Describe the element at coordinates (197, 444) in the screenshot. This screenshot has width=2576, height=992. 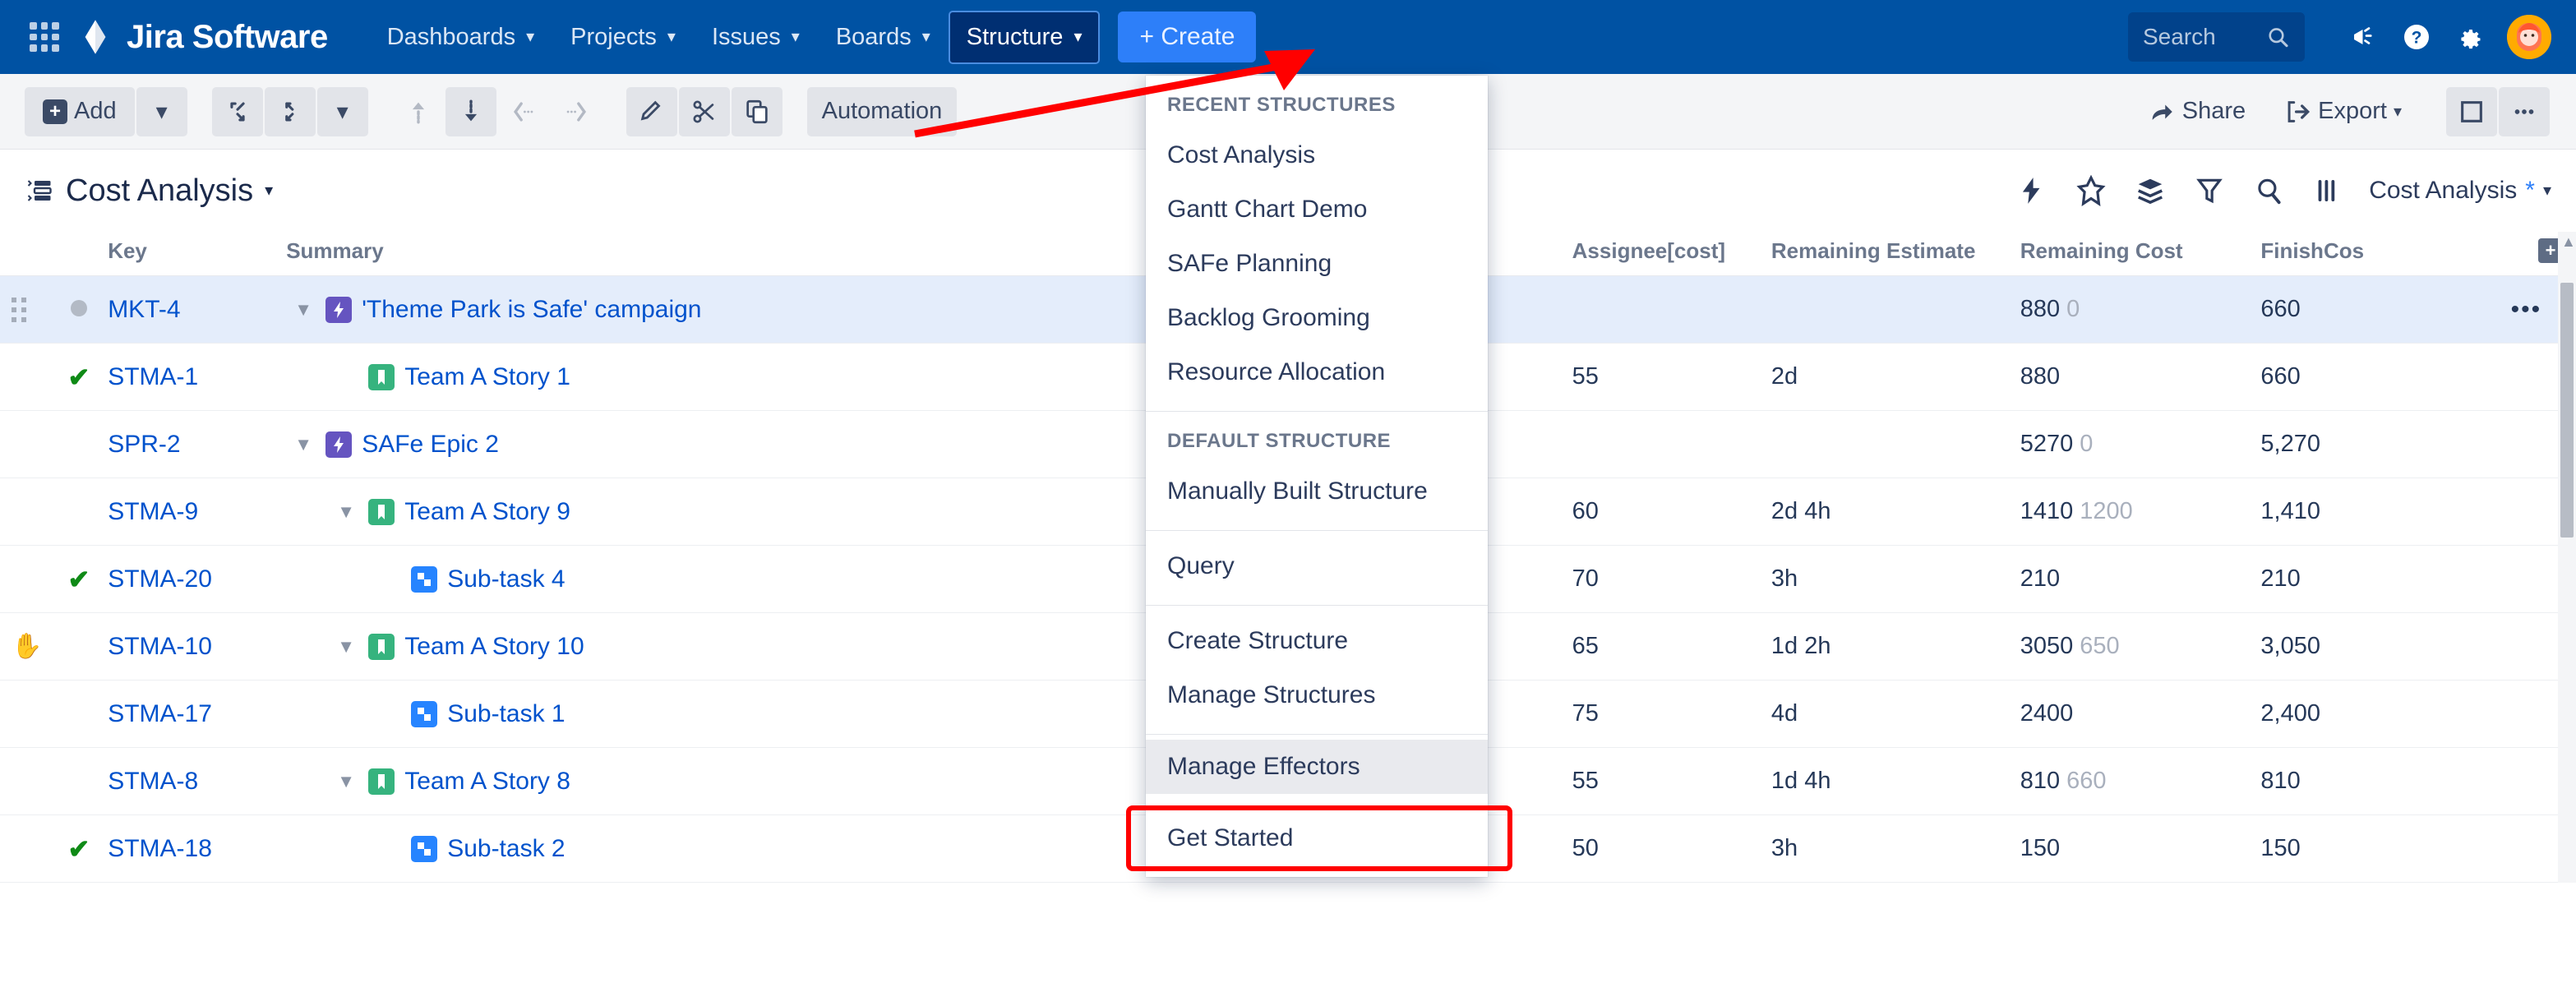
I see `row-key: SPR-2` at that location.